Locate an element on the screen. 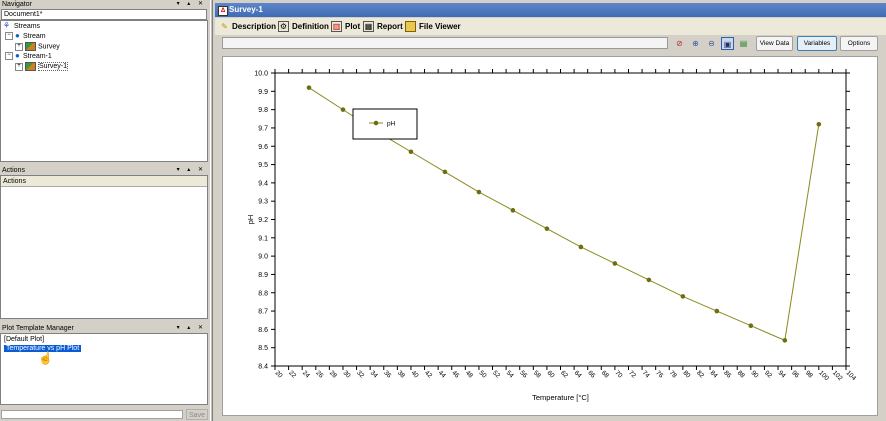 The image size is (886, 421). template-name-input is located at coordinates (92, 414).